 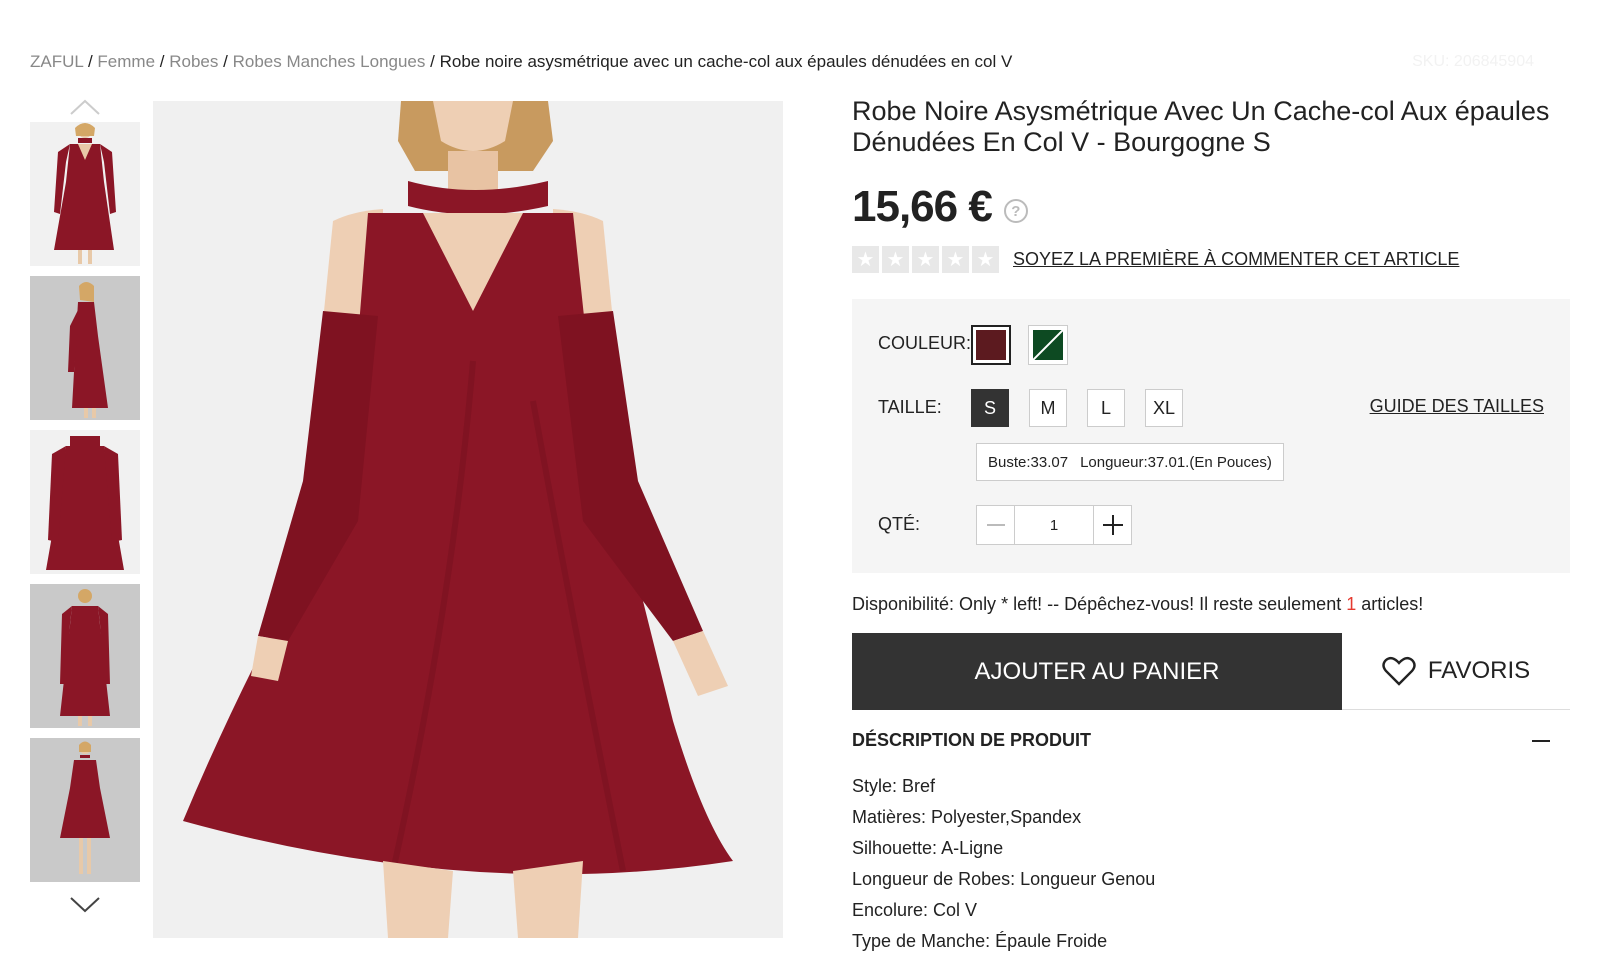 I want to click on quantity-stepper, so click(x=1054, y=525).